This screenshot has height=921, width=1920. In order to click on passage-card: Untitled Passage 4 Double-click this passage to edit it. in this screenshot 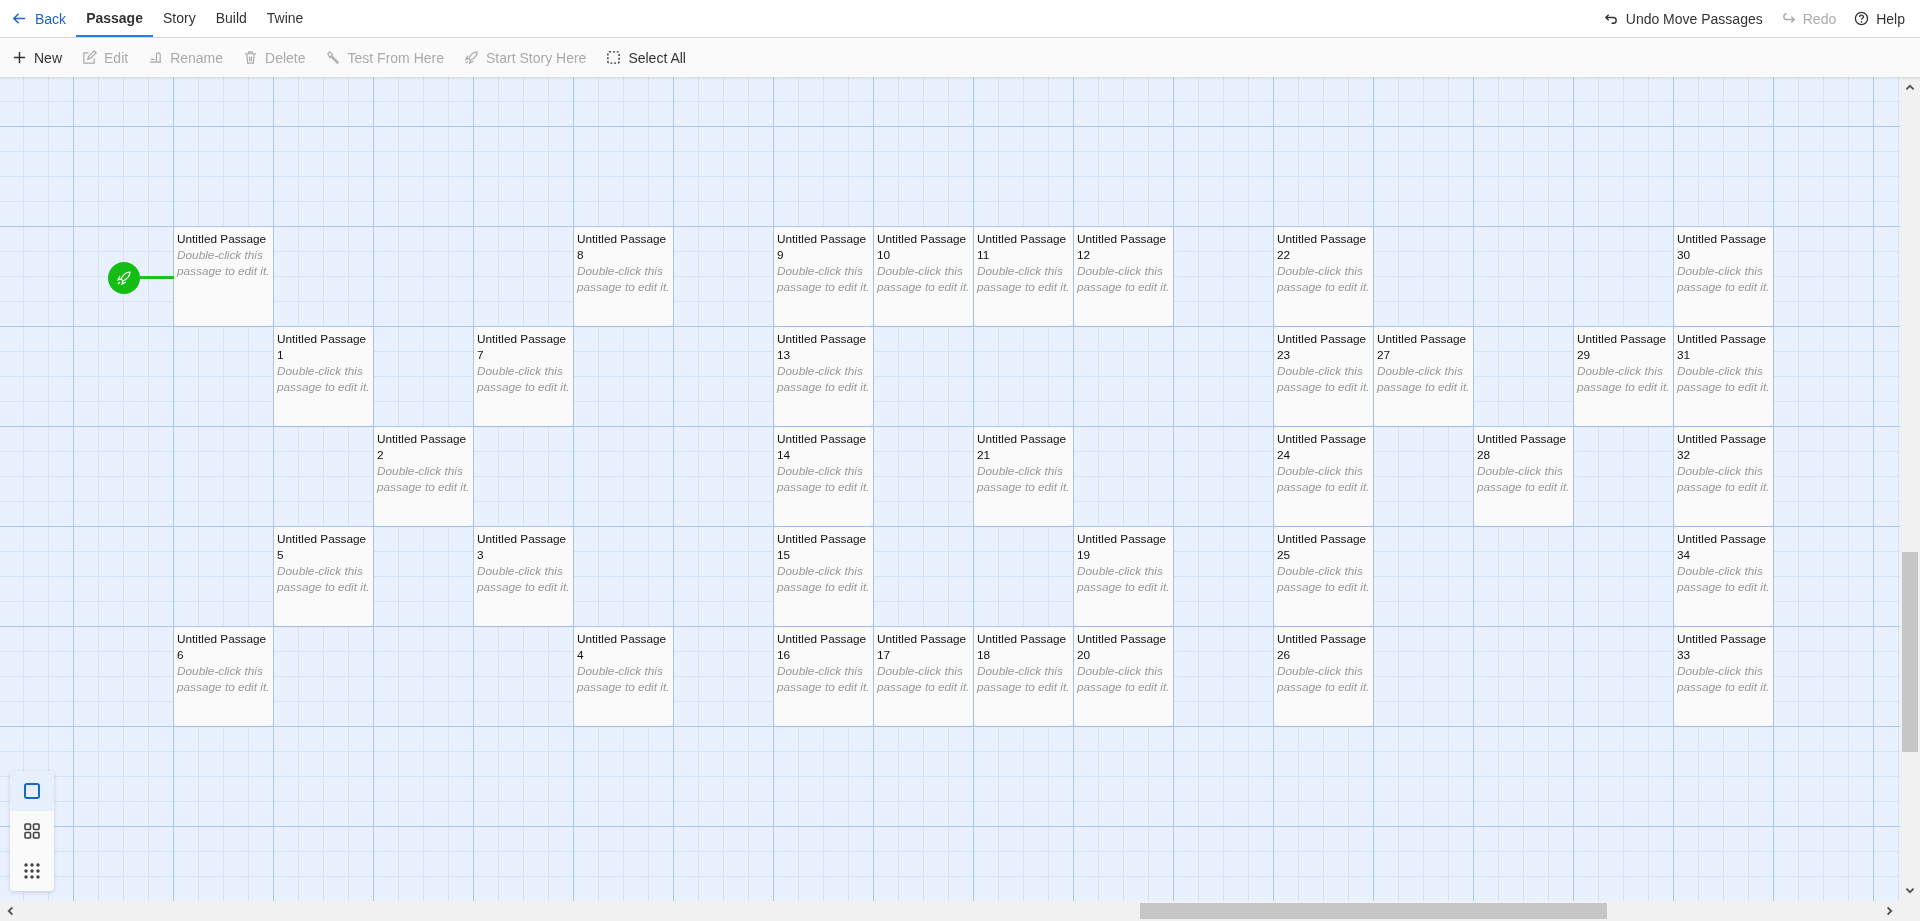, I will do `click(623, 676)`.